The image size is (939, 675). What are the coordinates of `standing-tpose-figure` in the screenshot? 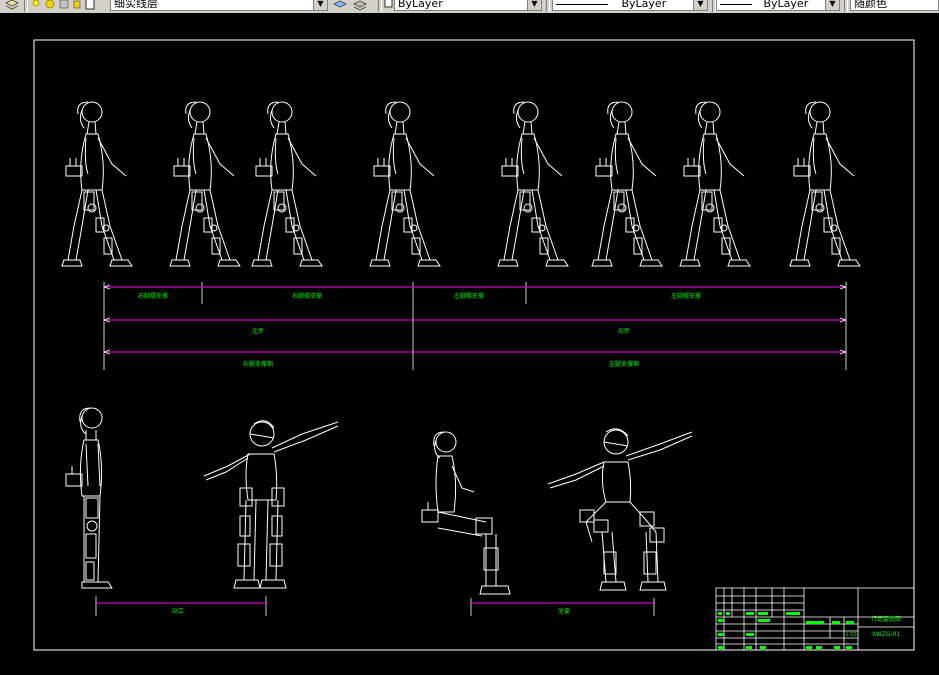 It's located at (271, 504).